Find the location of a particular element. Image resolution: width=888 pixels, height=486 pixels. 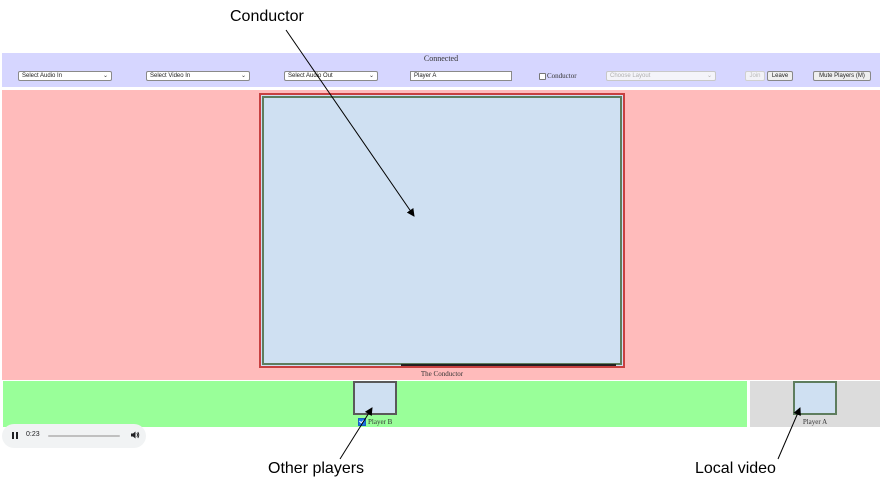

conductor-label: The Conductor is located at coordinates (442, 374).